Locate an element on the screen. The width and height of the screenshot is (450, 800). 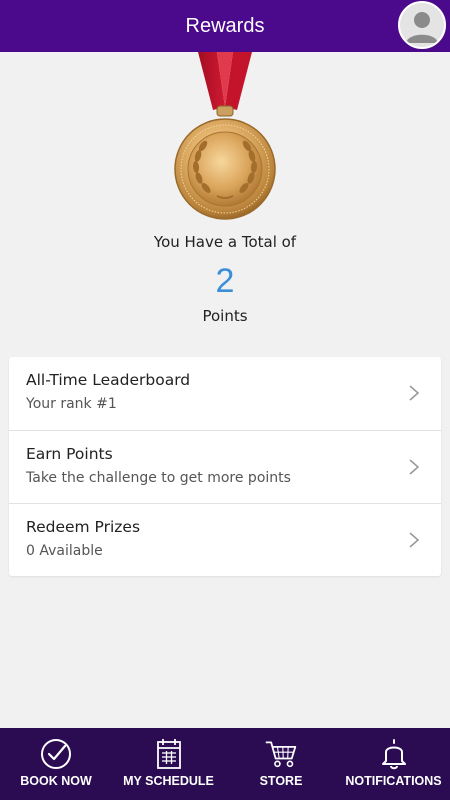
nav-notifications-label: NOTIFICATIONS is located at coordinates (393, 781).